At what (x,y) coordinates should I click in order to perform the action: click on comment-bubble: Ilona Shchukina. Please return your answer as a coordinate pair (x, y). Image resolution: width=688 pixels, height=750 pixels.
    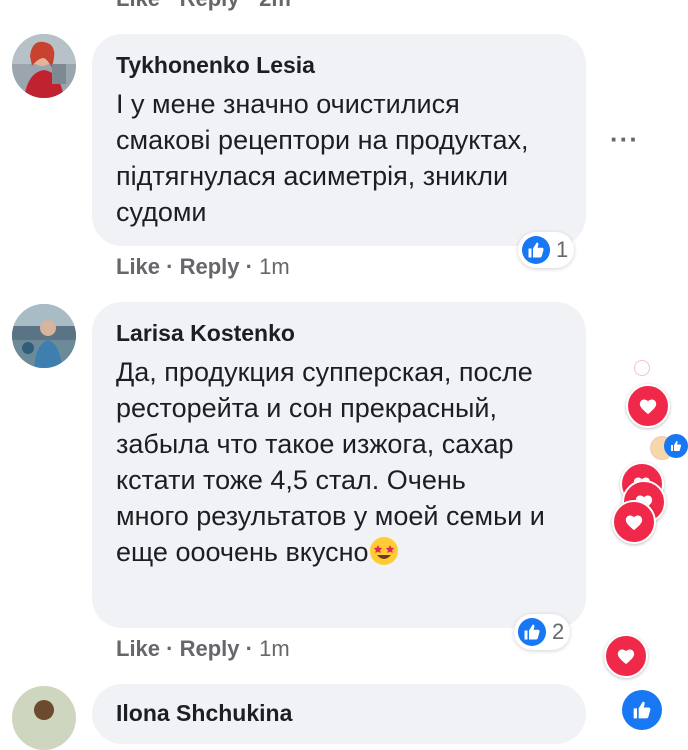
    Looking at the image, I should click on (339, 714).